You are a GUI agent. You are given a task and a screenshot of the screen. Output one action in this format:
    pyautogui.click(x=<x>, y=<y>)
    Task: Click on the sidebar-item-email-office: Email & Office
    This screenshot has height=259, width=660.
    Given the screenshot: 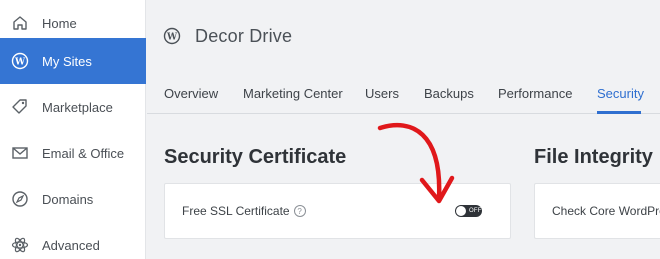 What is the action you would take?
    pyautogui.click(x=73, y=153)
    